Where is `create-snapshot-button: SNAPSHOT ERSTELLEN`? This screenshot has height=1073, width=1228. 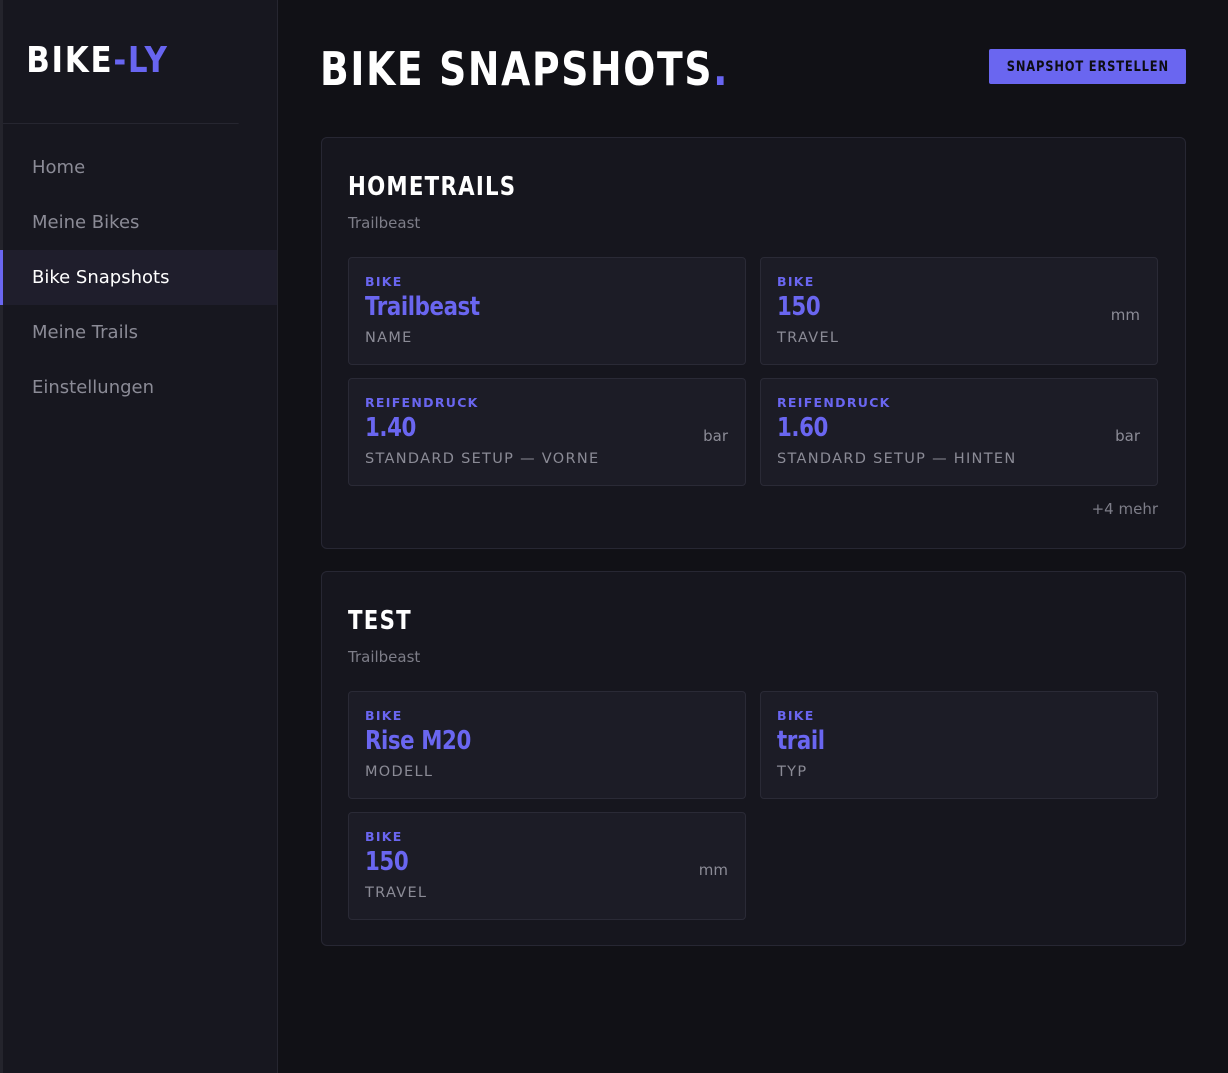 create-snapshot-button: SNAPSHOT ERSTELLEN is located at coordinates (1087, 66).